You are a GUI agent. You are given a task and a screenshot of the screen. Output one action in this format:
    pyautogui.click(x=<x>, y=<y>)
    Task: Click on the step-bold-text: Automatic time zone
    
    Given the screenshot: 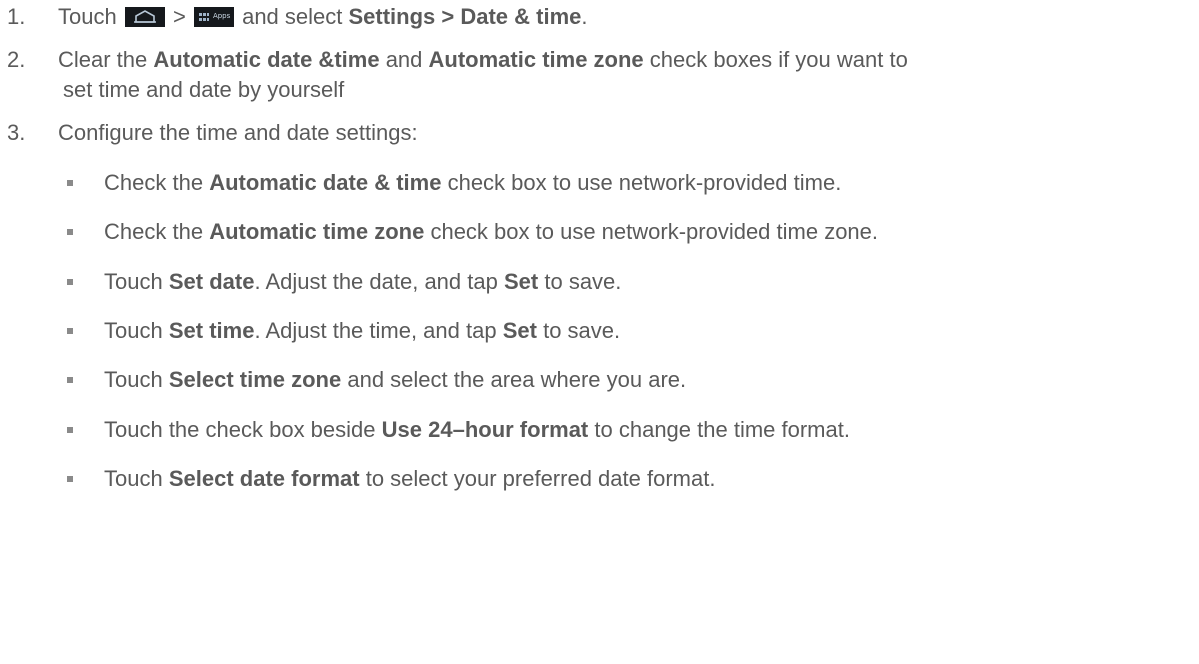 What is the action you would take?
    pyautogui.click(x=536, y=59)
    